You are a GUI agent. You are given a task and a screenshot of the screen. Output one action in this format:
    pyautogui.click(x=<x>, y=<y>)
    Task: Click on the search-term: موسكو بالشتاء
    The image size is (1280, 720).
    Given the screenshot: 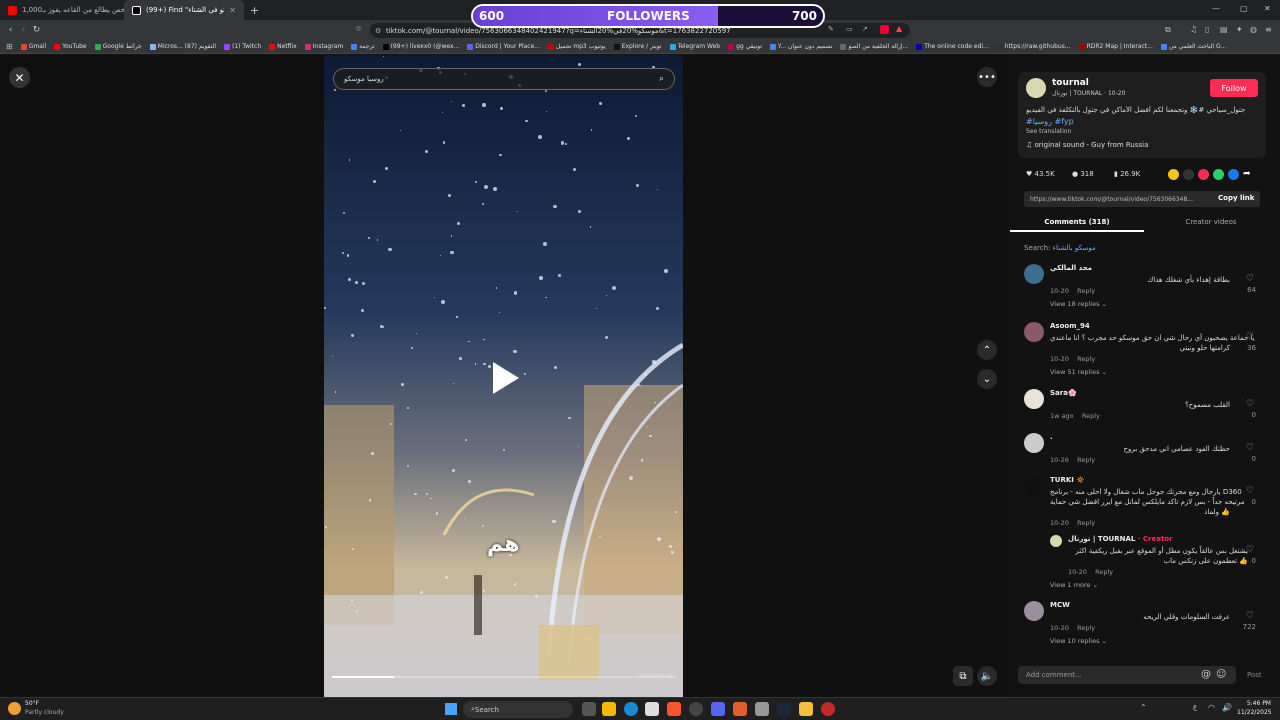 What is the action you would take?
    pyautogui.click(x=1074, y=248)
    